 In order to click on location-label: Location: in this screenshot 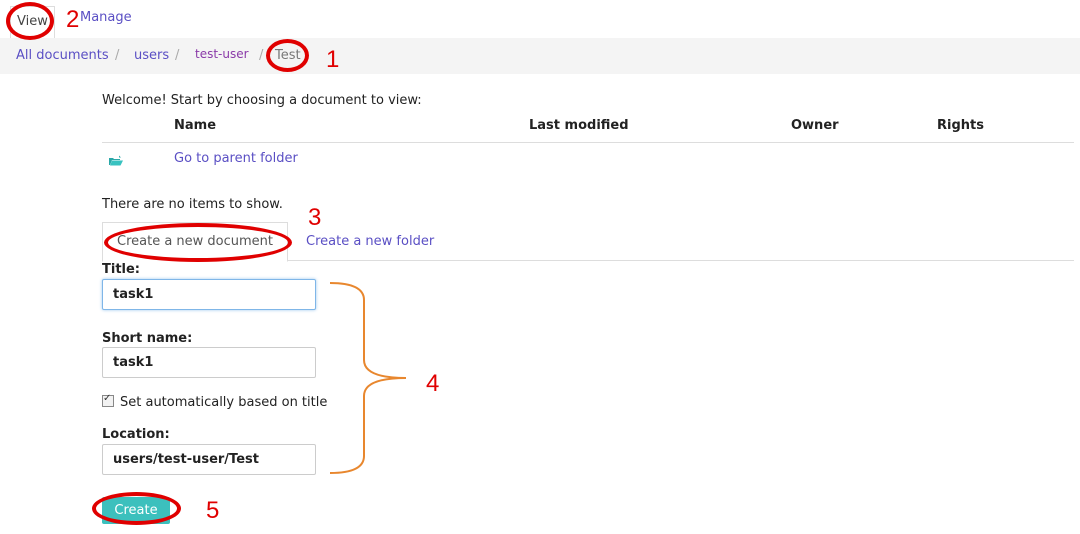, I will do `click(136, 434)`.